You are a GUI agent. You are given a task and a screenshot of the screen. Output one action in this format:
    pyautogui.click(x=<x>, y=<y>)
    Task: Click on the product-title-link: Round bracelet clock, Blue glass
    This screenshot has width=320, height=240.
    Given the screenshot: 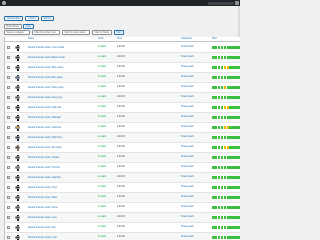 What is the action you would take?
    pyautogui.click(x=45, y=77)
    